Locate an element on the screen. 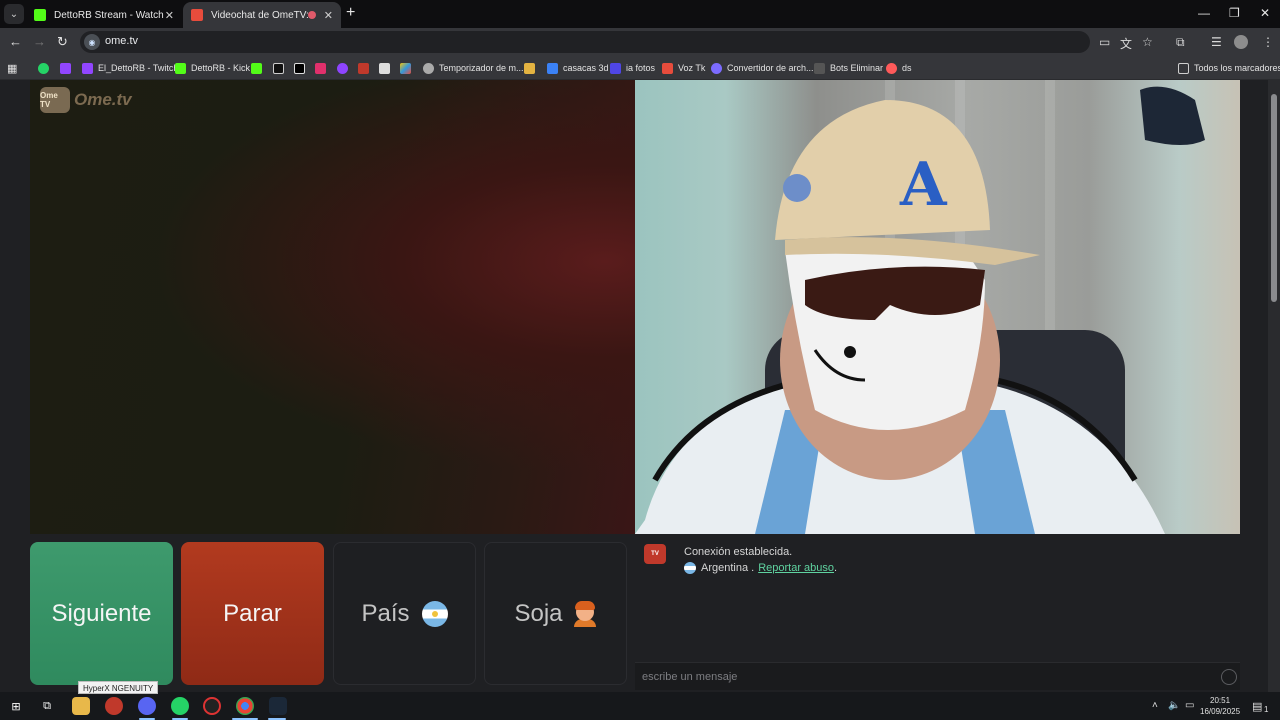 The height and width of the screenshot is (720, 1280). apps-grid-icon: ▦ is located at coordinates (12, 68).